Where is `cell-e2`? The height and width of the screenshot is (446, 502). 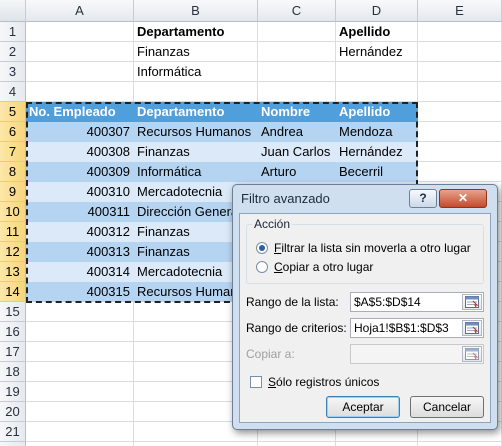 cell-e2 is located at coordinates (460, 52).